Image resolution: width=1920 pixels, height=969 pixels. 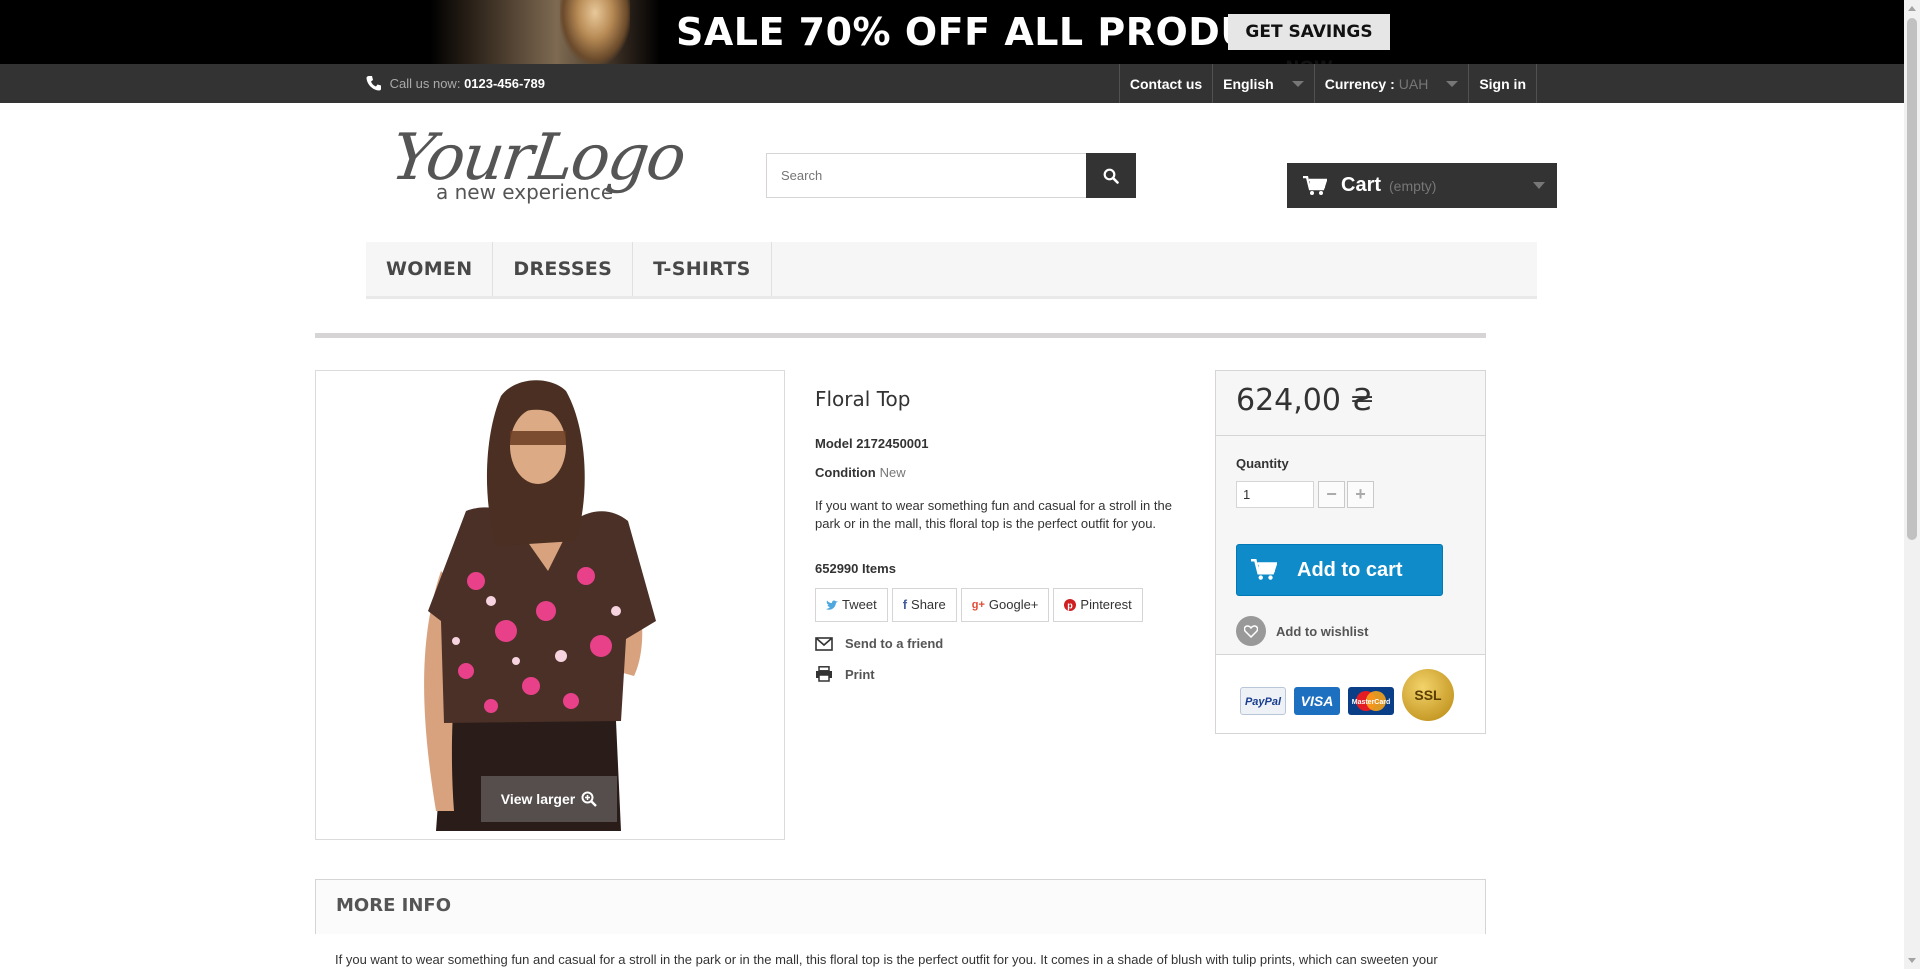 I want to click on site-logo: YourLogo a new experience, so click(x=538, y=163).